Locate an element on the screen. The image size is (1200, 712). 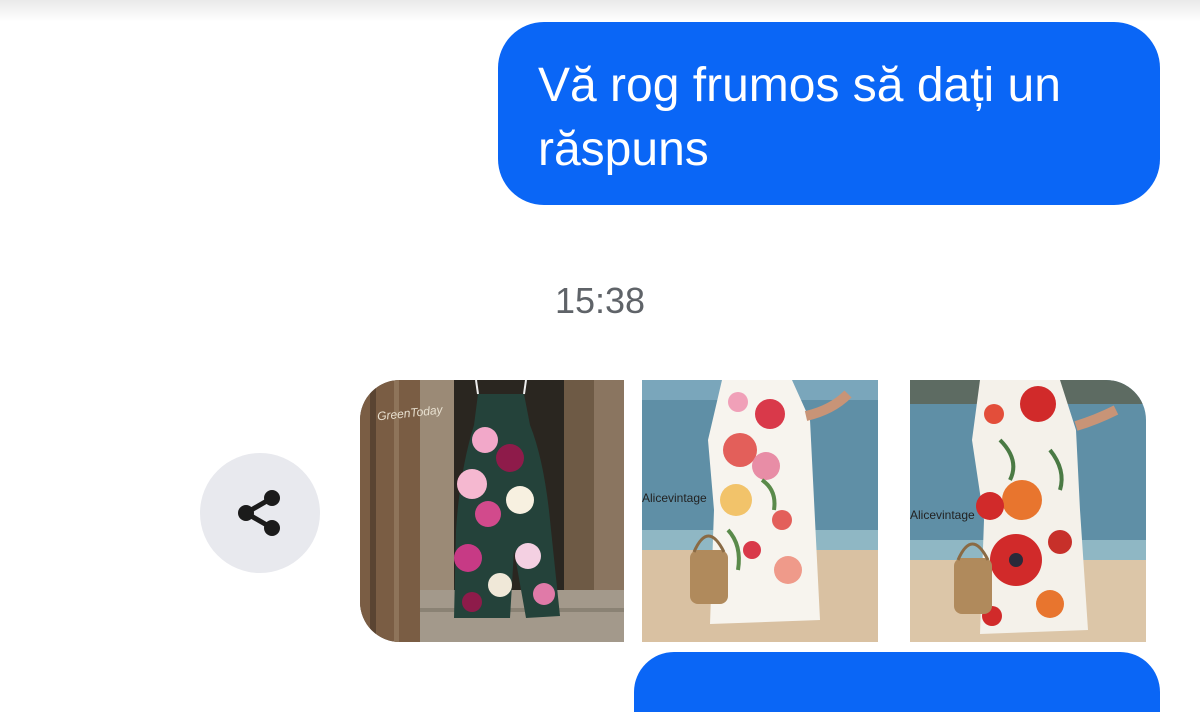
product-image-3: Alicevintage is located at coordinates (1028, 511).